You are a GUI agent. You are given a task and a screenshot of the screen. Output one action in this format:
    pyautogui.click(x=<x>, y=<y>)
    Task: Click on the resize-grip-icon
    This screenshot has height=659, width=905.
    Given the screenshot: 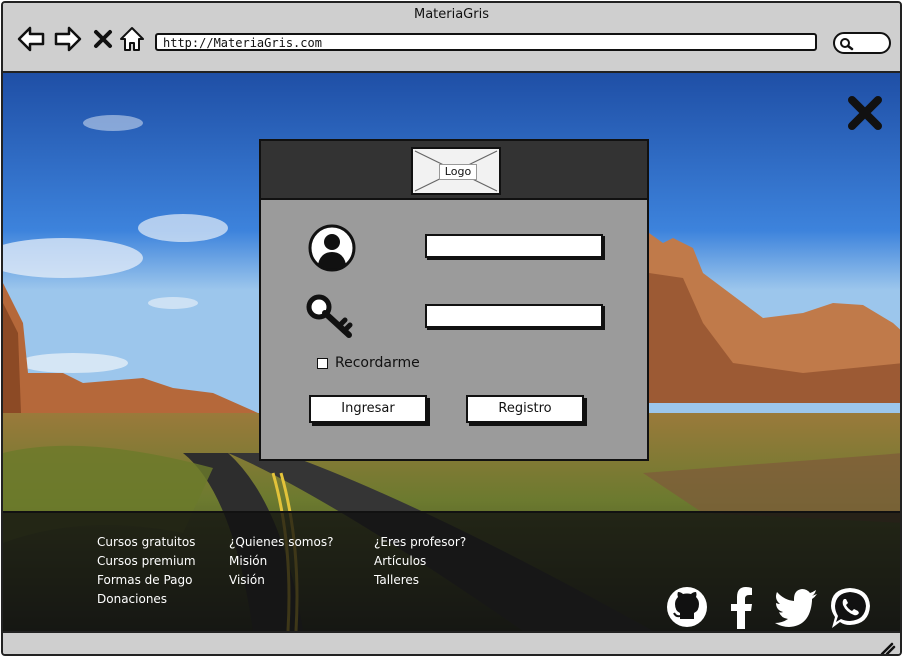 What is the action you would take?
    pyautogui.click(x=887, y=649)
    